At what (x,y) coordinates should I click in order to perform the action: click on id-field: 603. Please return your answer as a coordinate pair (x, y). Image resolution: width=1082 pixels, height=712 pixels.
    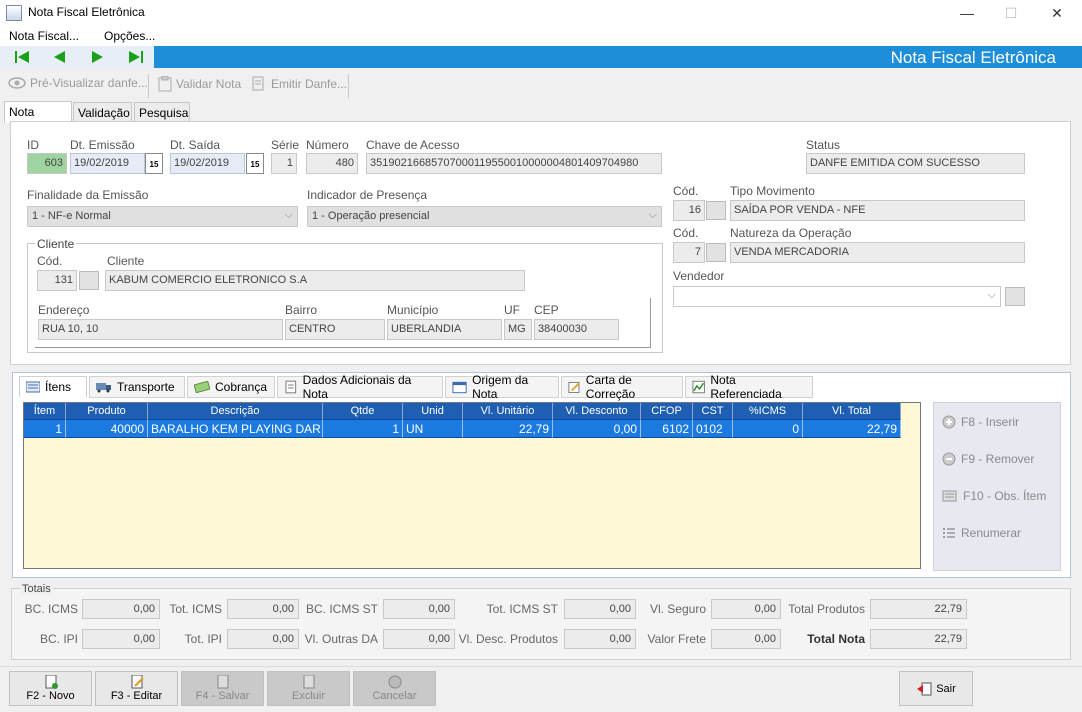
    Looking at the image, I should click on (47, 163).